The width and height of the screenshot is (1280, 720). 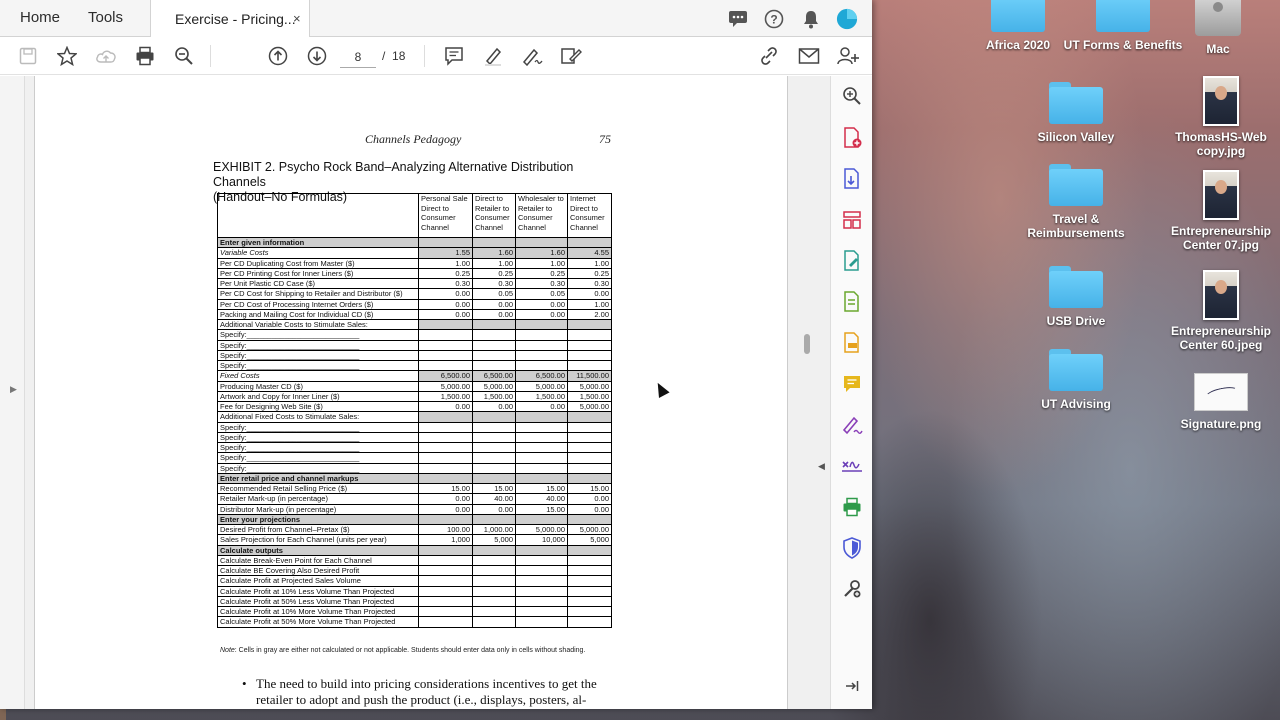 I want to click on email-icon, so click(x=809, y=56).